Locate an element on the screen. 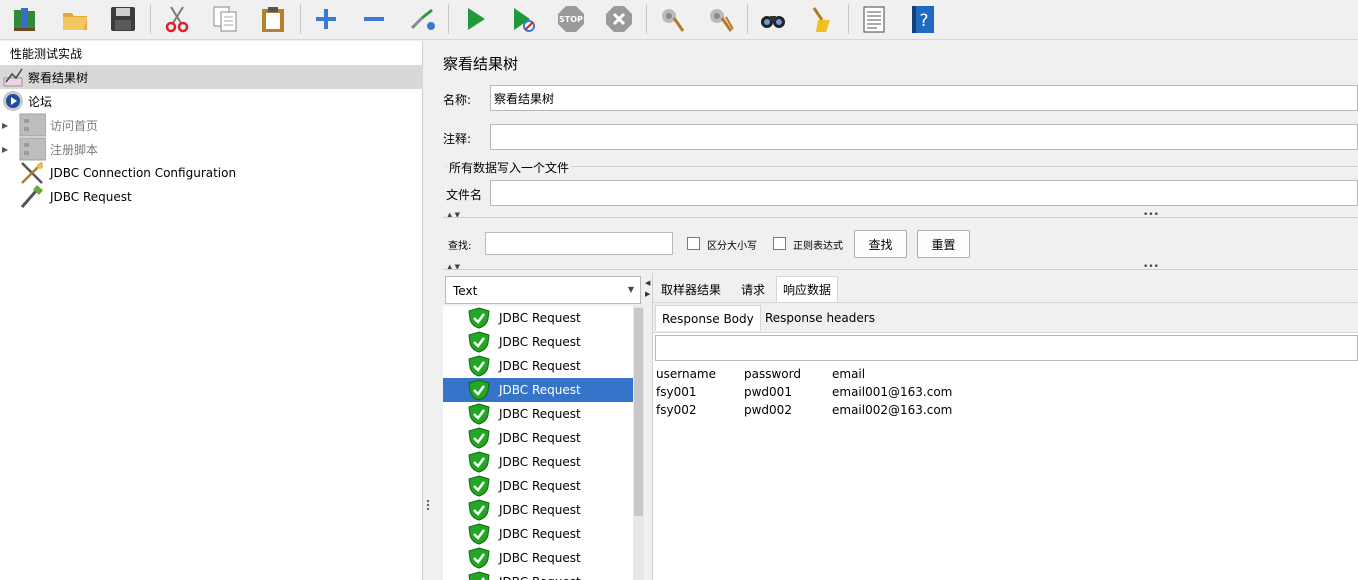  stop-icon: STOP is located at coordinates (571, 19).